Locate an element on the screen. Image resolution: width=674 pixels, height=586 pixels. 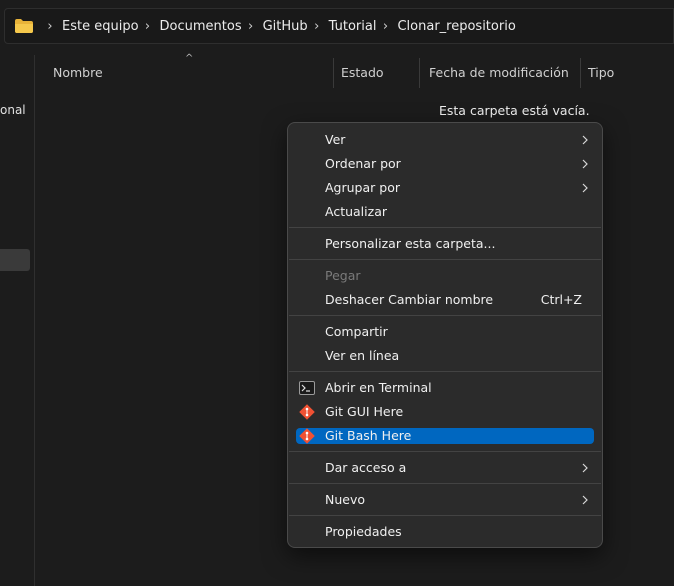
menu-item-ordenar-por: Ordenar por is located at coordinates (445, 164).